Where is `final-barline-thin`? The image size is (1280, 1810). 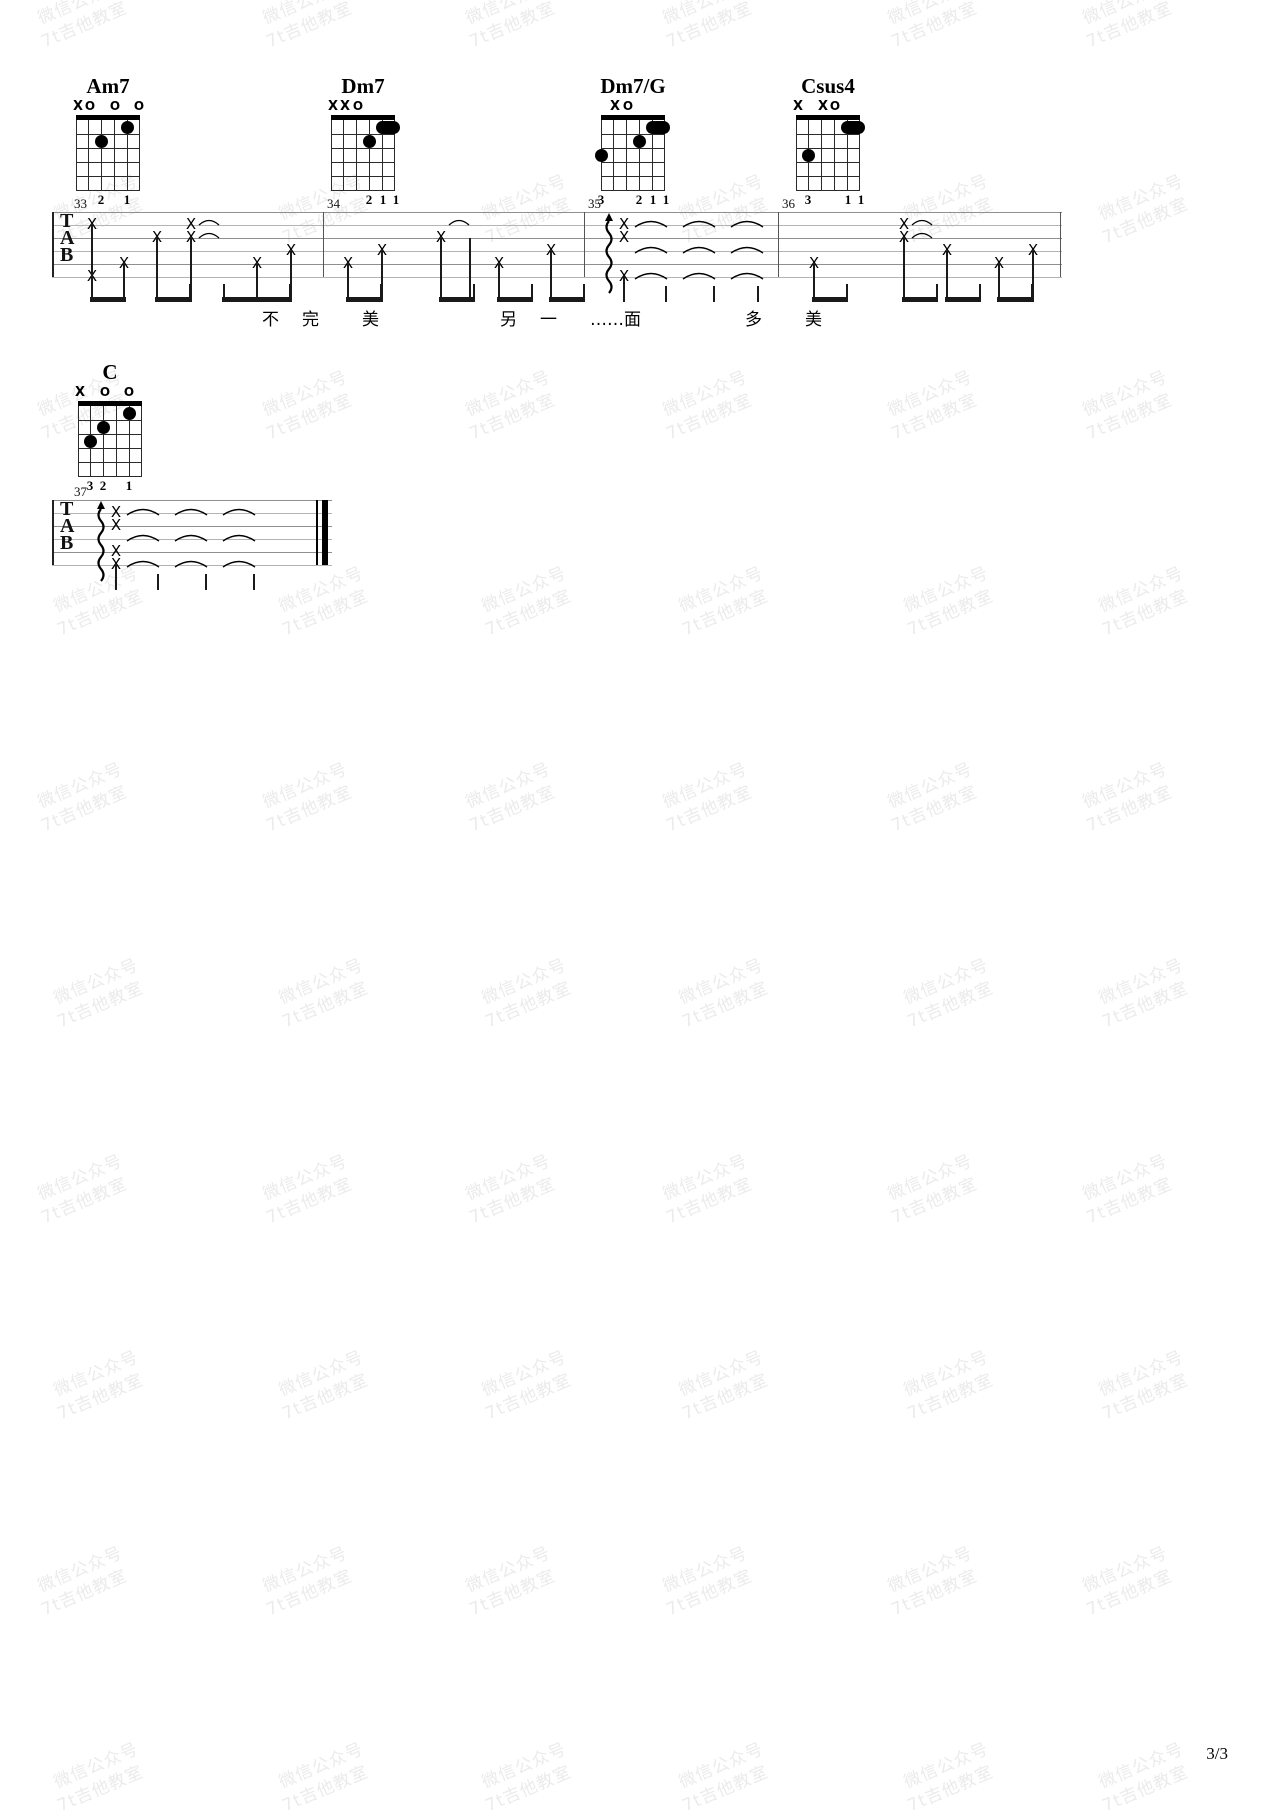
final-barline-thin is located at coordinates (317, 532).